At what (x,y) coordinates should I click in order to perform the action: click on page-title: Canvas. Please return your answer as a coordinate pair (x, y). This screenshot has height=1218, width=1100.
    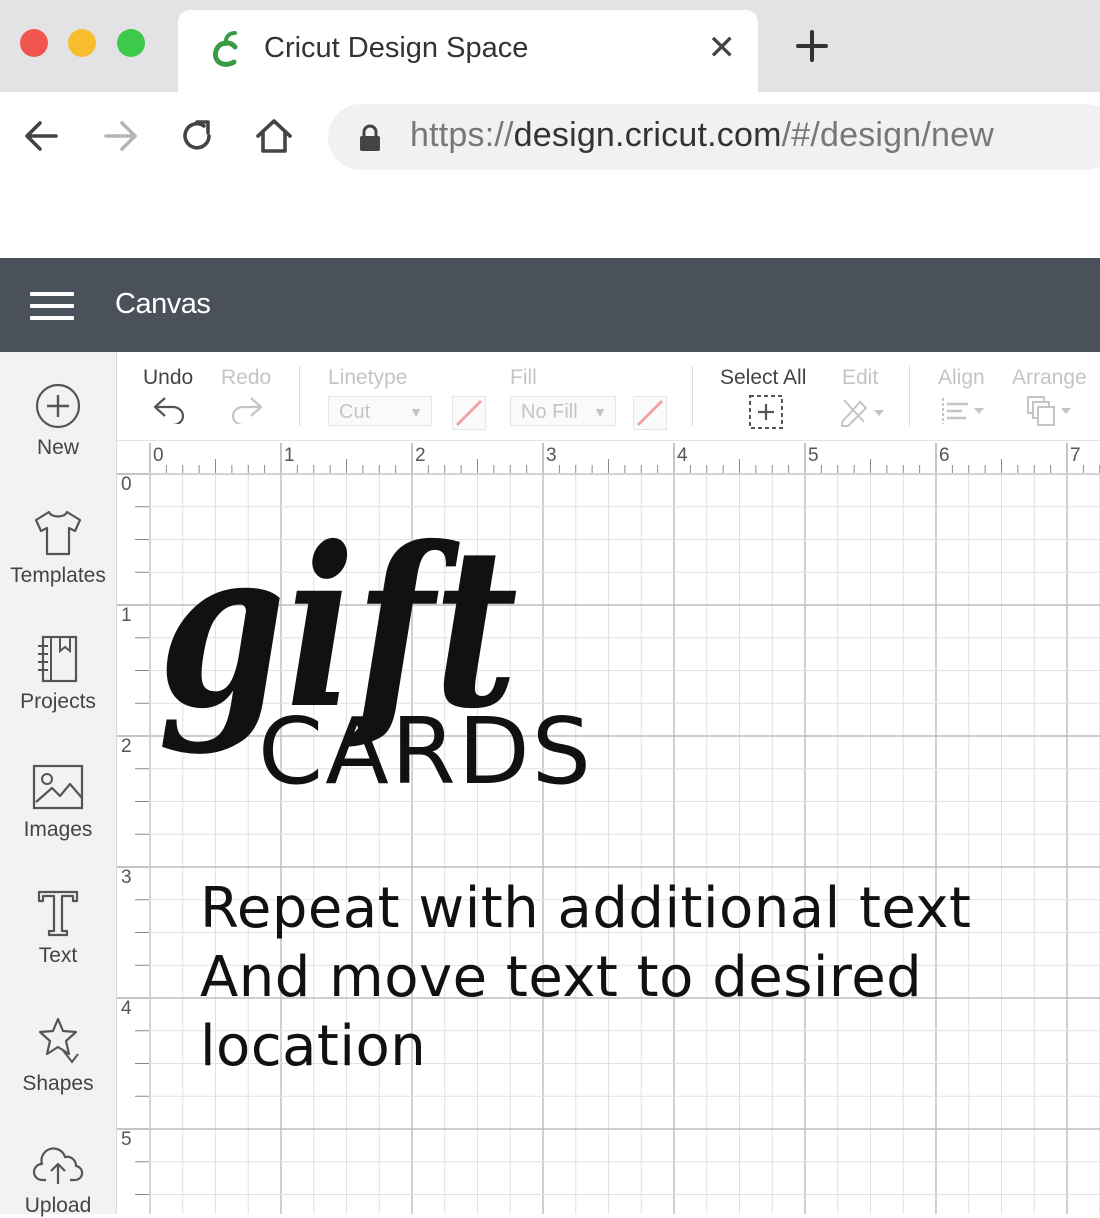
    Looking at the image, I should click on (163, 304).